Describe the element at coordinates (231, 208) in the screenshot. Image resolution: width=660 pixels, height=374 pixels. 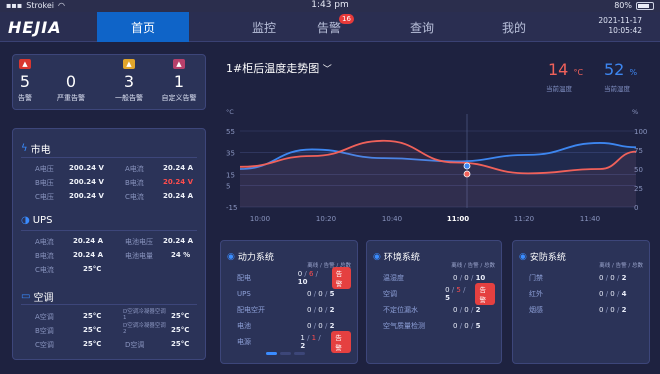
I see `y-left-tick-label: -15` at that location.